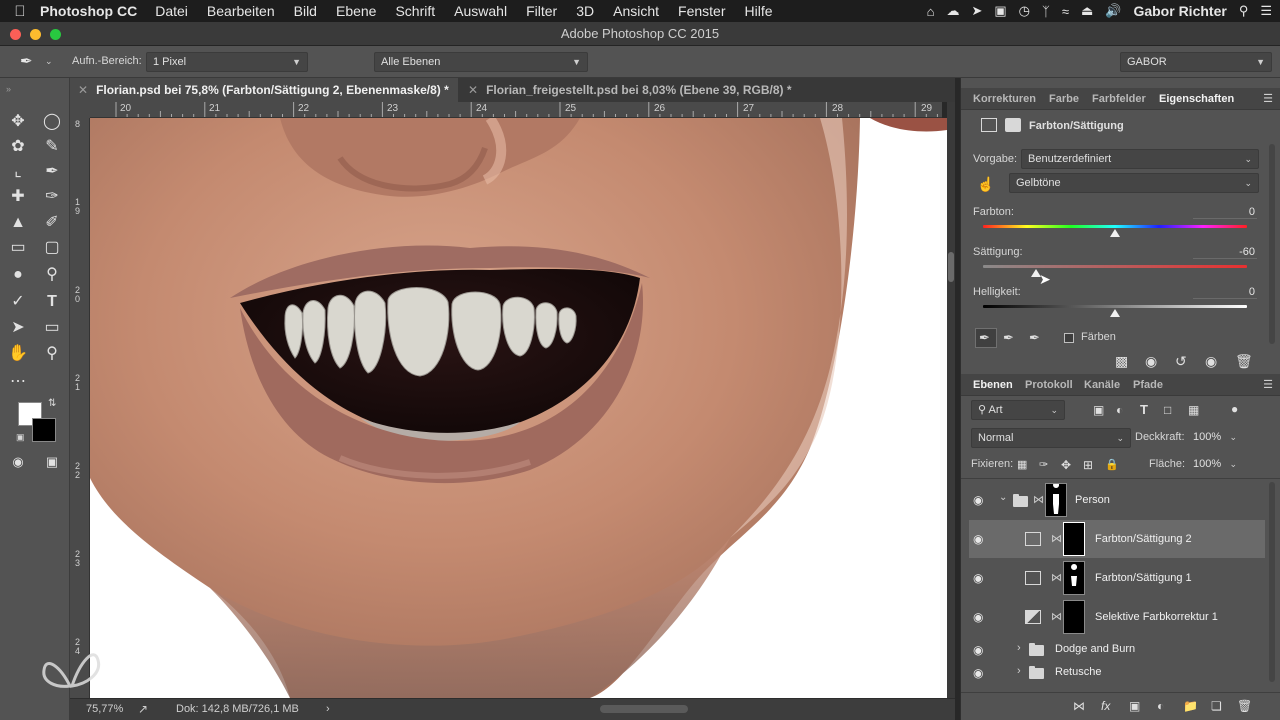 The height and width of the screenshot is (720, 1280). What do you see at coordinates (1119, 410) in the screenshot?
I see `filter-adjustment-layers-icon: ◐` at bounding box center [1119, 410].